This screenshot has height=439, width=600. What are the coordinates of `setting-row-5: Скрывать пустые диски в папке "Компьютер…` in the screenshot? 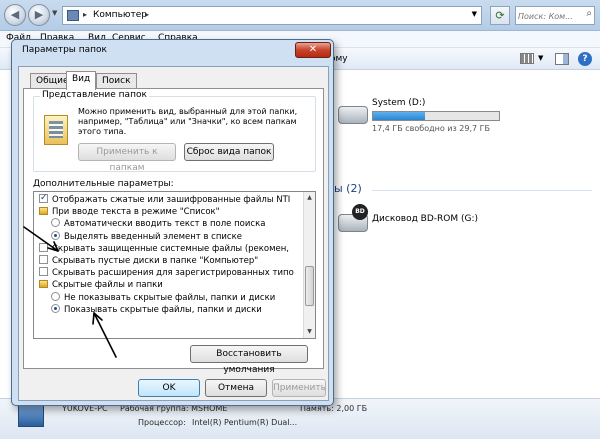 It's located at (148, 261).